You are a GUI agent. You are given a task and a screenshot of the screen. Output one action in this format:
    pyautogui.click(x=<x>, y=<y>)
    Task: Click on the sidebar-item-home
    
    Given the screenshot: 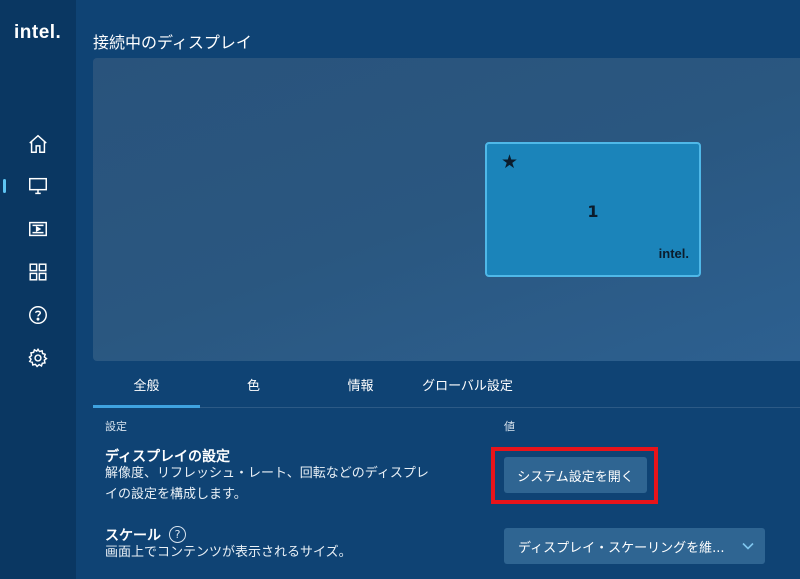 What is the action you would take?
    pyautogui.click(x=38, y=144)
    